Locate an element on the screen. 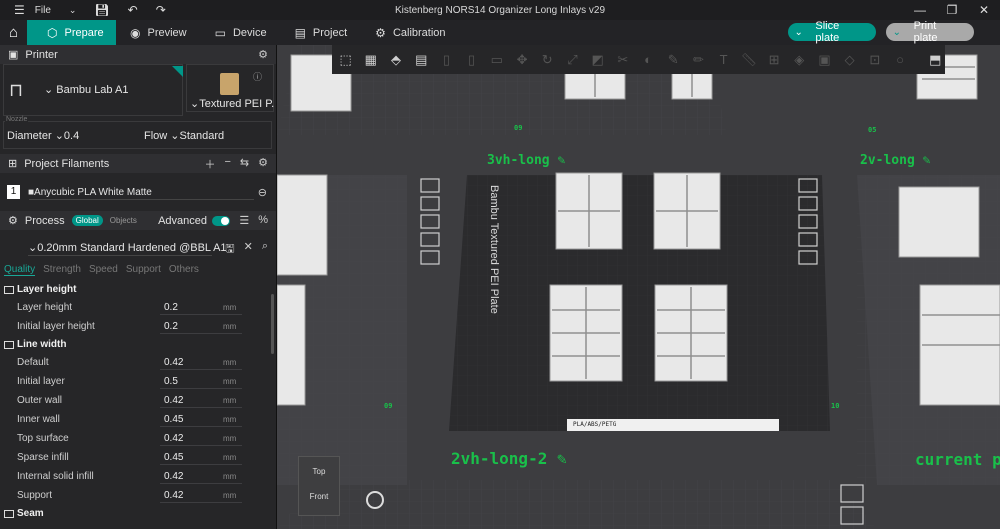 This screenshot has width=1000, height=529. objects-toggle: Objects is located at coordinates (123, 220).